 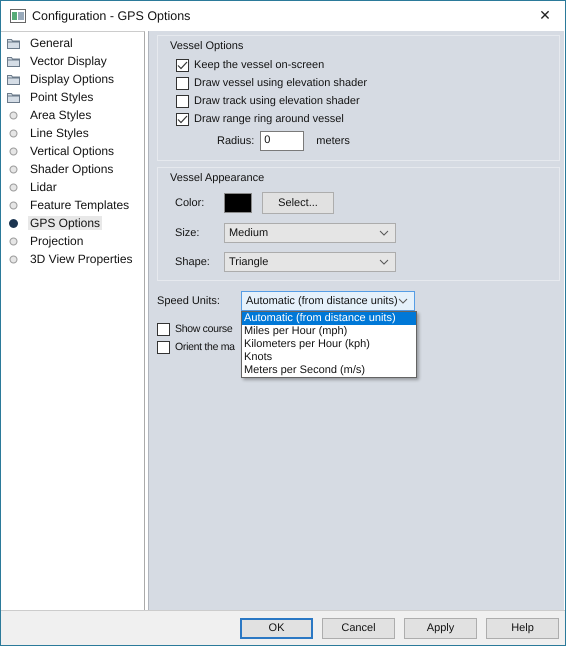 I want to click on dialog-button: Apply, so click(x=440, y=628).